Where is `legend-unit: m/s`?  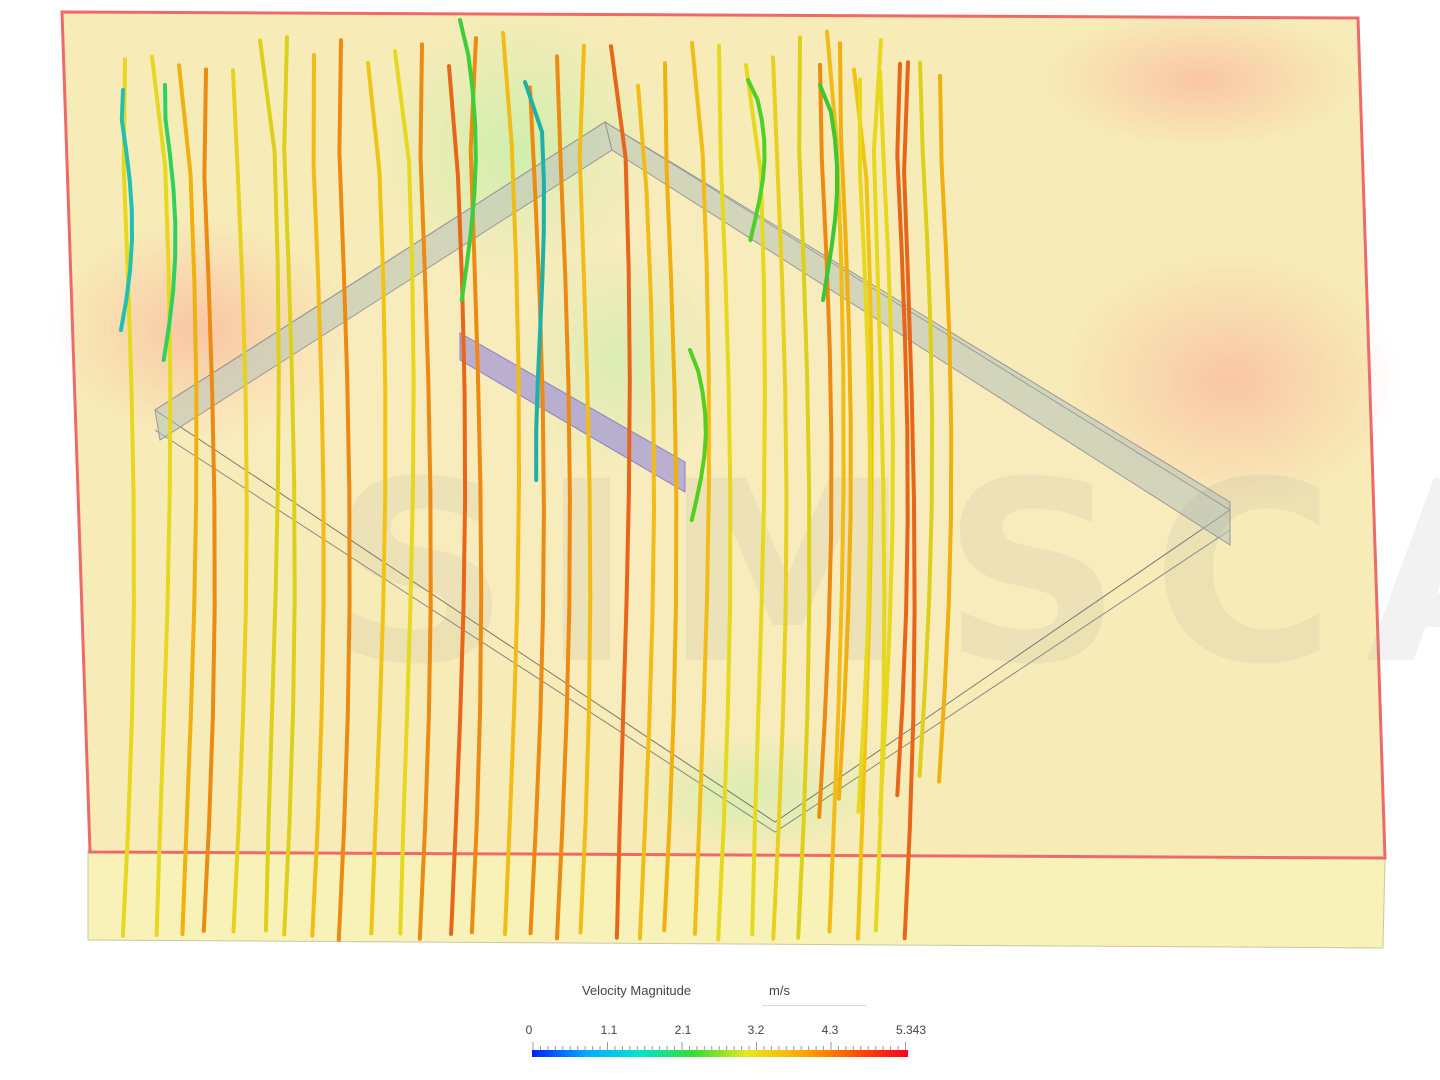 legend-unit: m/s is located at coordinates (779, 990).